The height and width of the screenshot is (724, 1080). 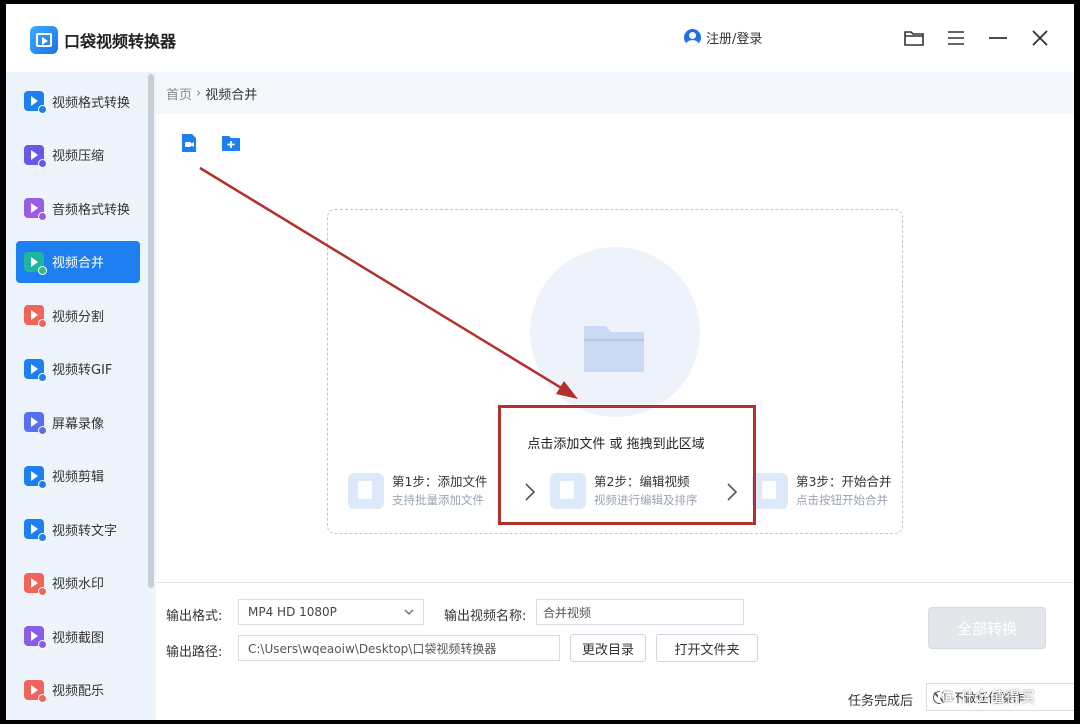 I want to click on step-3-subtitle: 点击按钮开始合并, so click(x=842, y=500).